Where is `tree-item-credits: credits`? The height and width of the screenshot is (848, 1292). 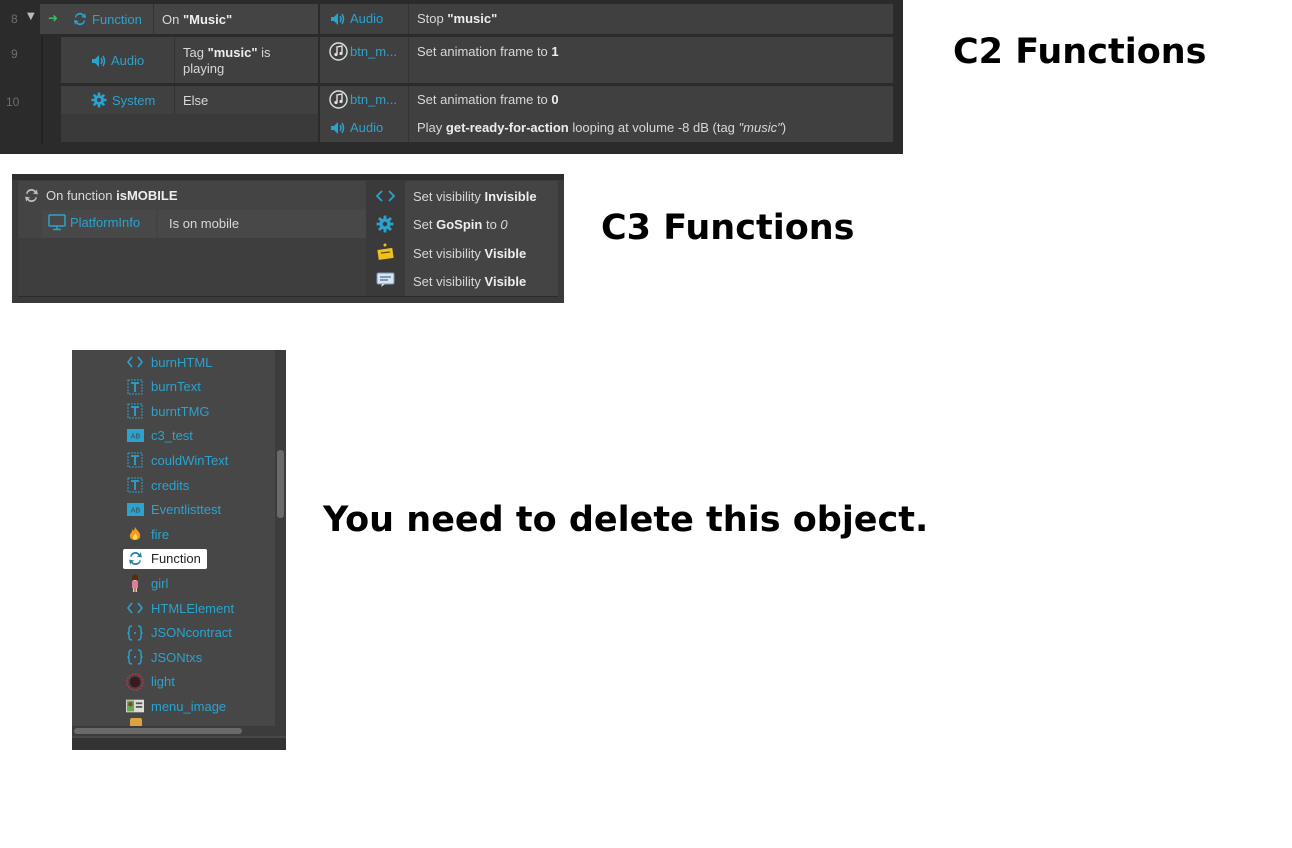
tree-item-credits: credits is located at coordinates (157, 485).